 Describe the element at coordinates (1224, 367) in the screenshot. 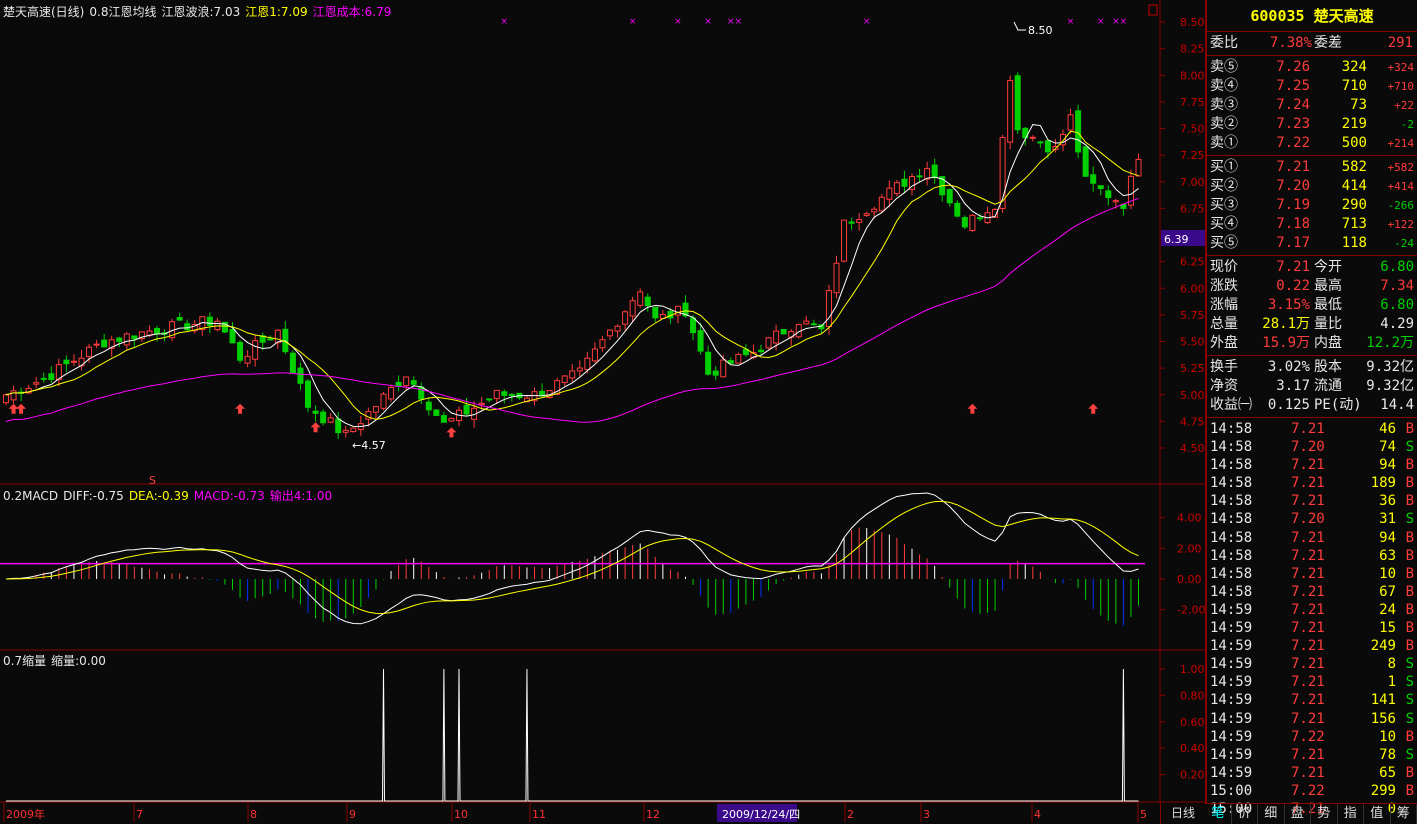

I see `label: 换手` at that location.